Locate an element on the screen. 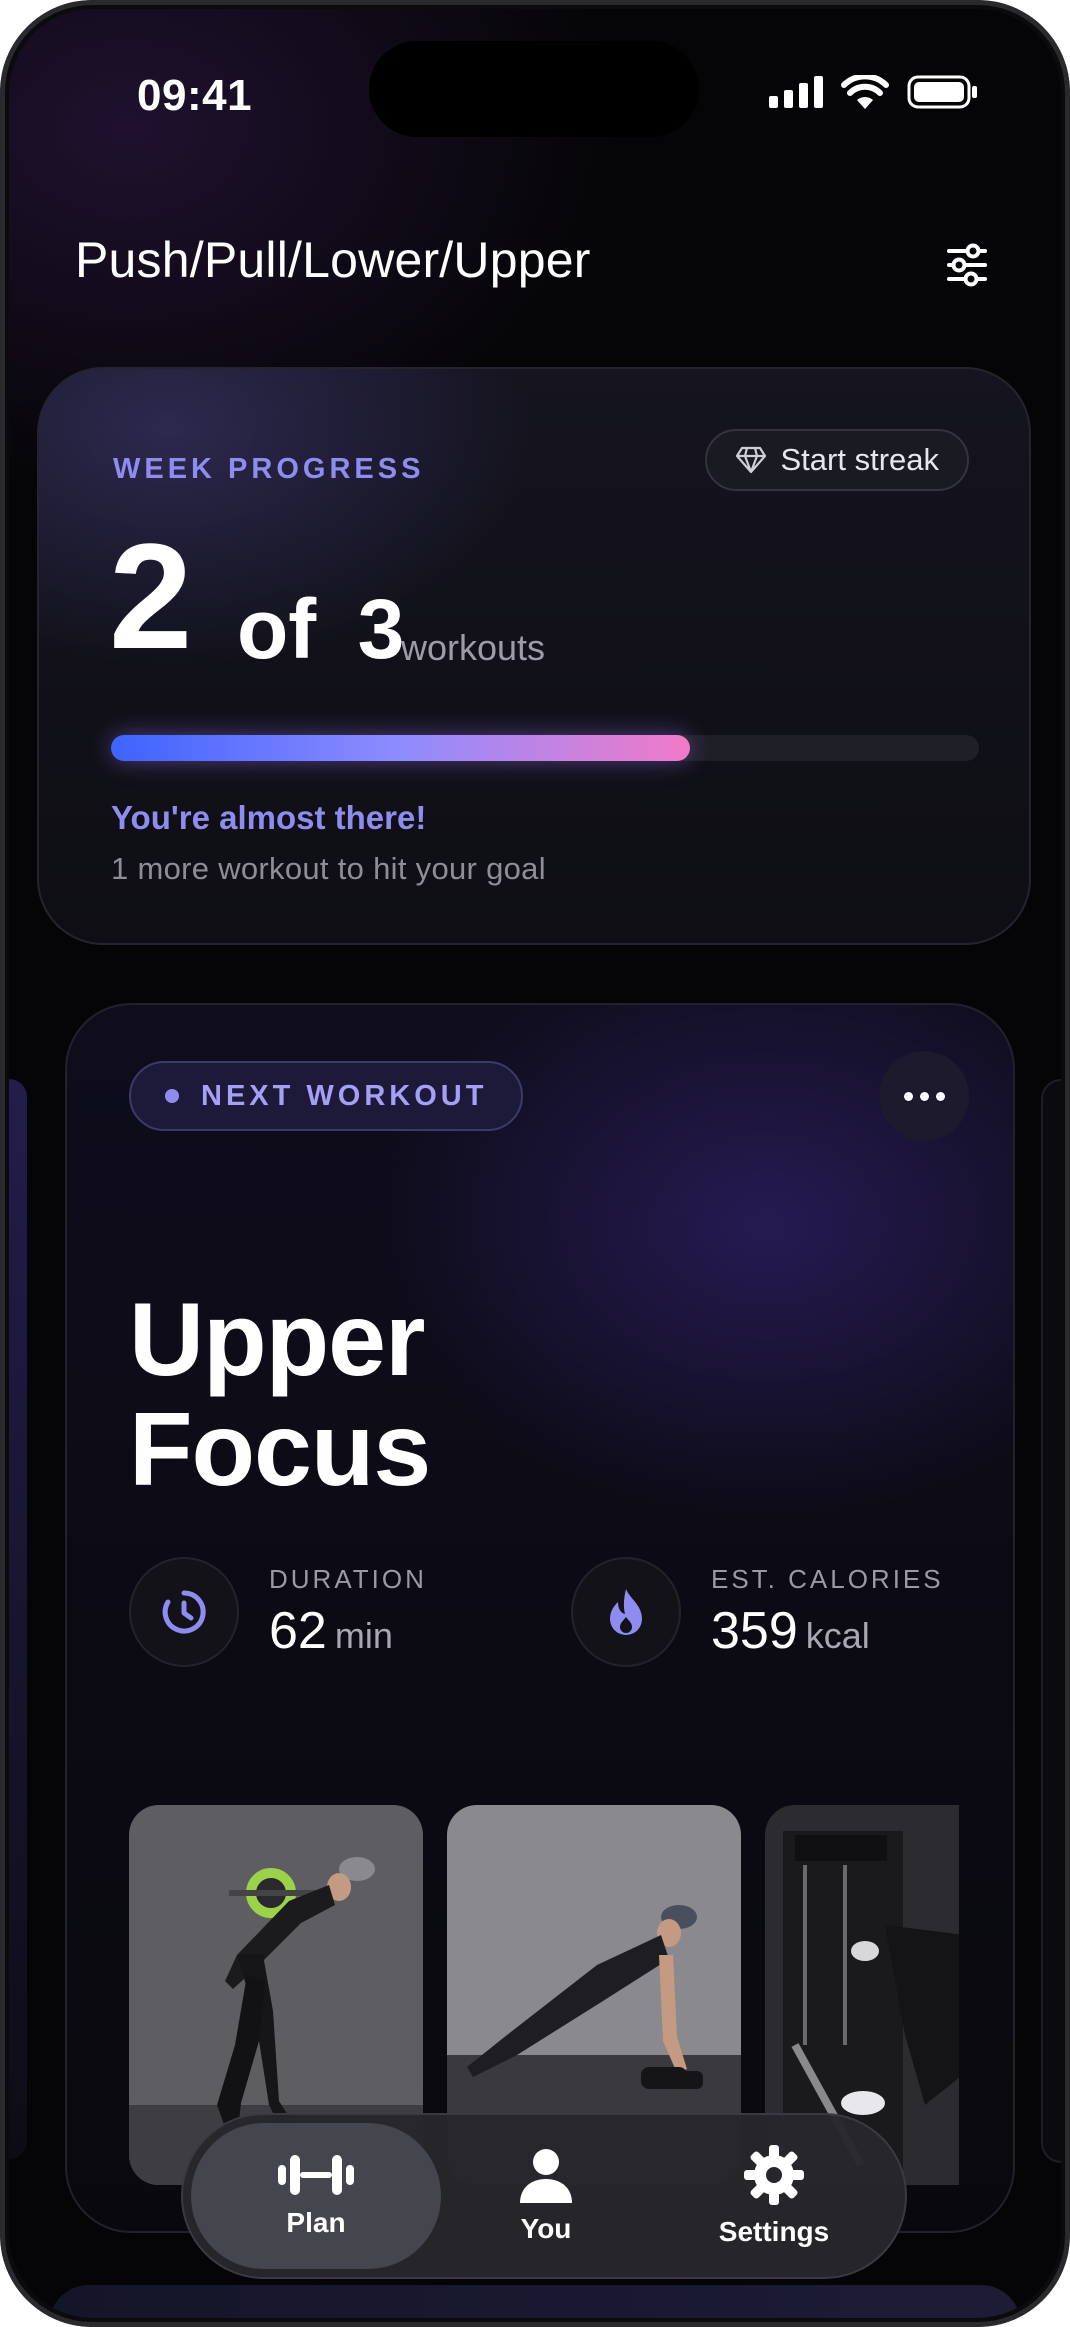 The width and height of the screenshot is (1070, 2327). progress-message-subtitle: 1 more workout to hit your goal is located at coordinates (328, 868).